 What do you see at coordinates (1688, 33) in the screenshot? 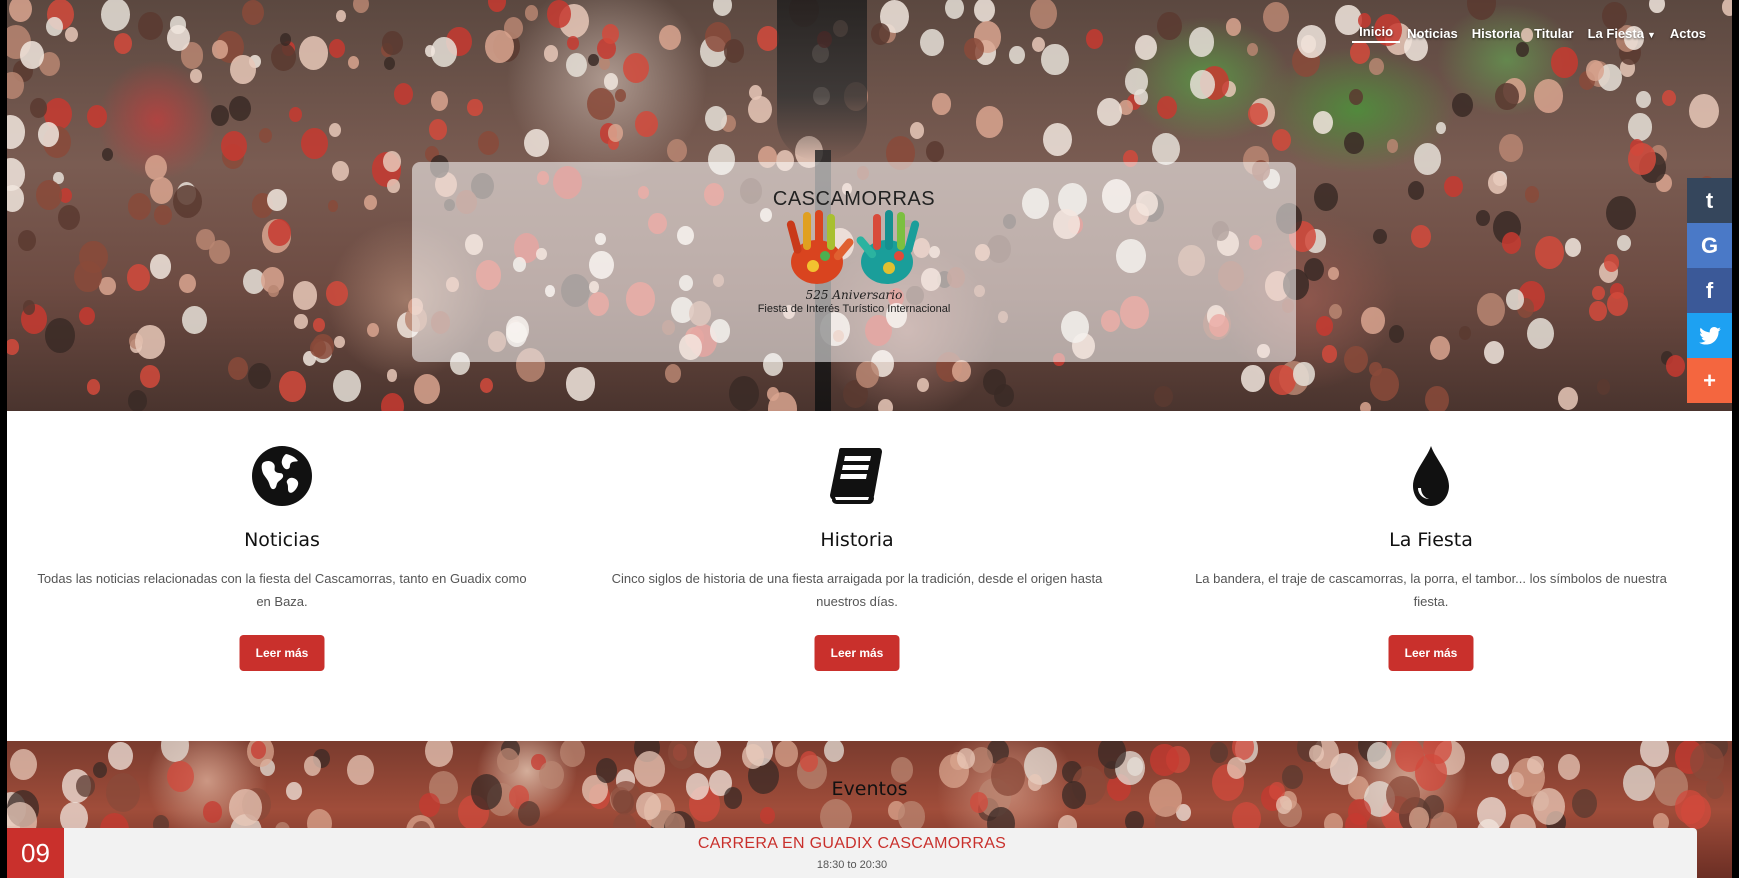
I see `nav-item-actos: Actos` at bounding box center [1688, 33].